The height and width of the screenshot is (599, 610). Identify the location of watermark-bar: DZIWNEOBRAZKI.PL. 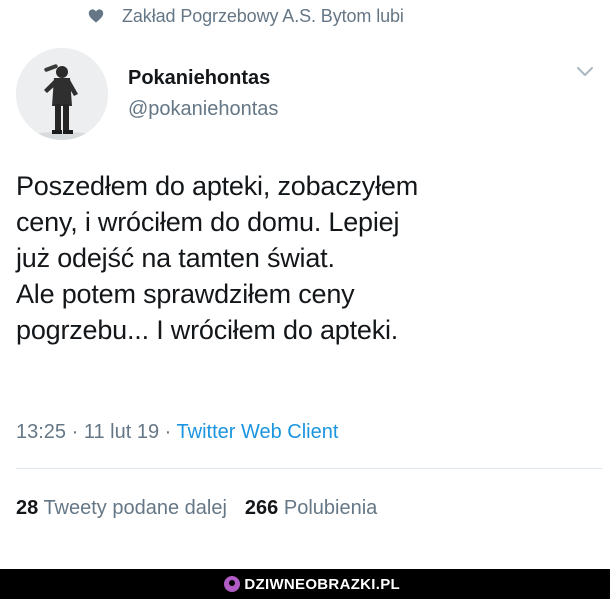
(305, 584).